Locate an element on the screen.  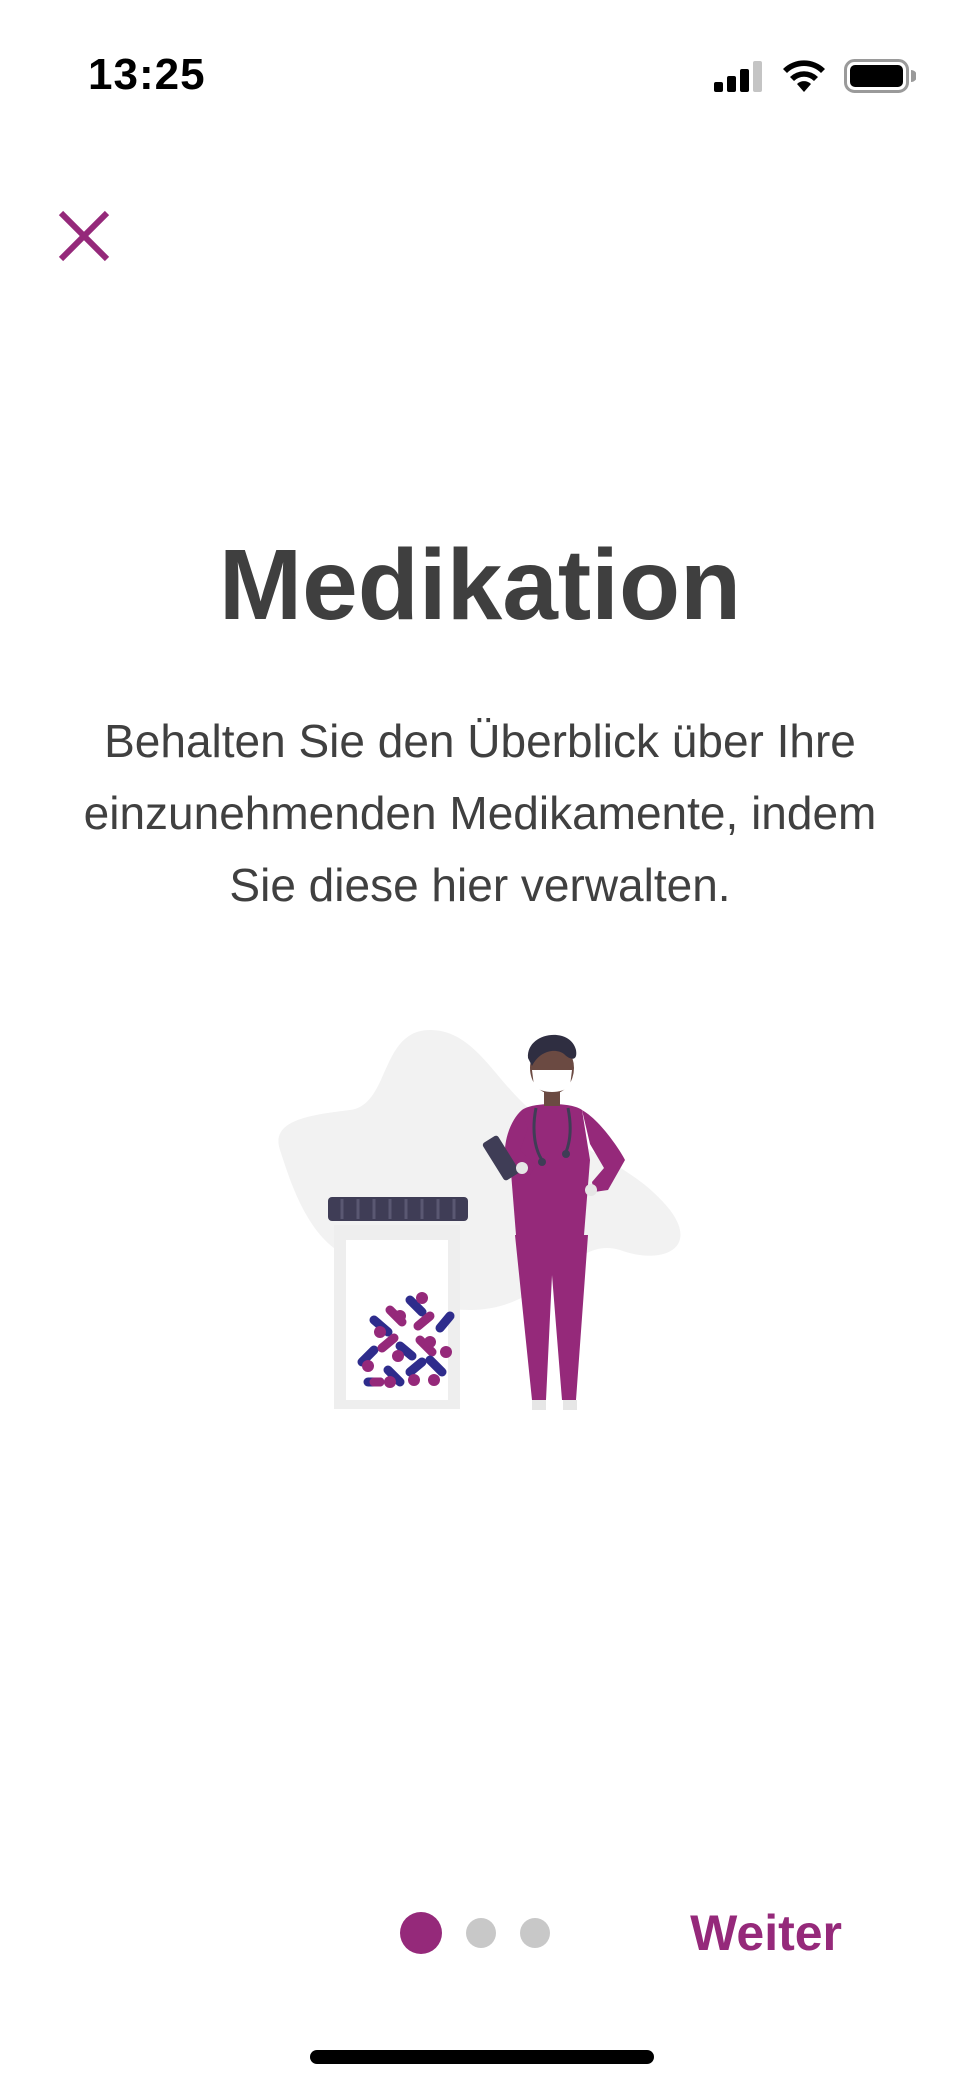
close-icon is located at coordinates (84, 236).